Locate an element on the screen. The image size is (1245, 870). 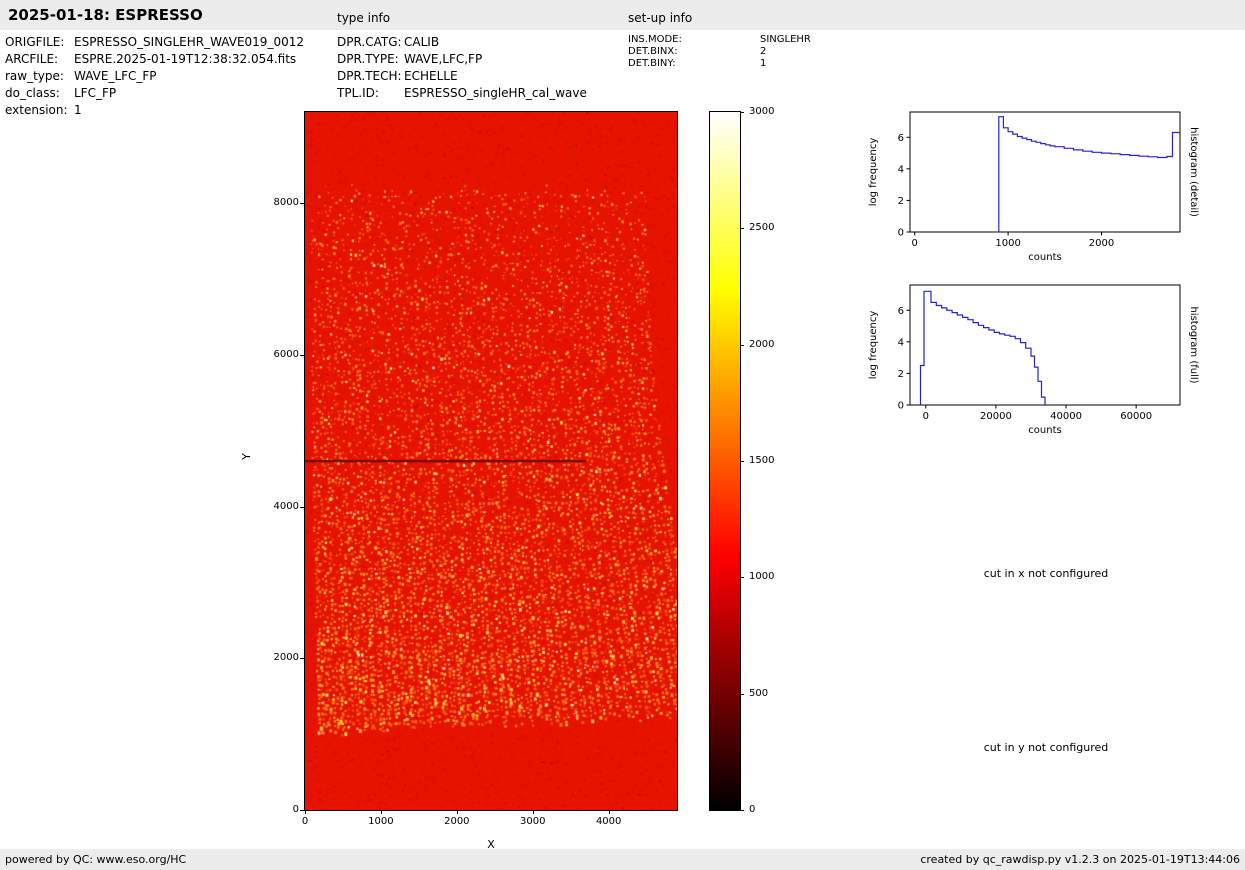
setup-info-value: SINGLEHR is located at coordinates (785, 39).